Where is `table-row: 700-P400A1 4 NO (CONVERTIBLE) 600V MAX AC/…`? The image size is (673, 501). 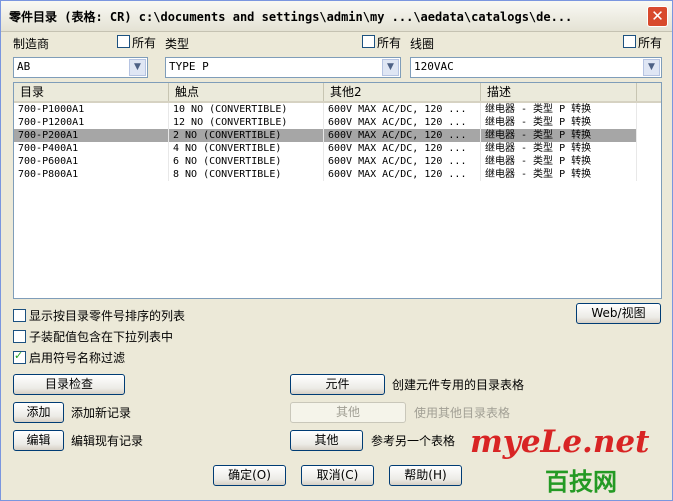 table-row: 700-P400A1 4 NO (CONVERTIBLE) 600V MAX AC/… is located at coordinates (325, 148).